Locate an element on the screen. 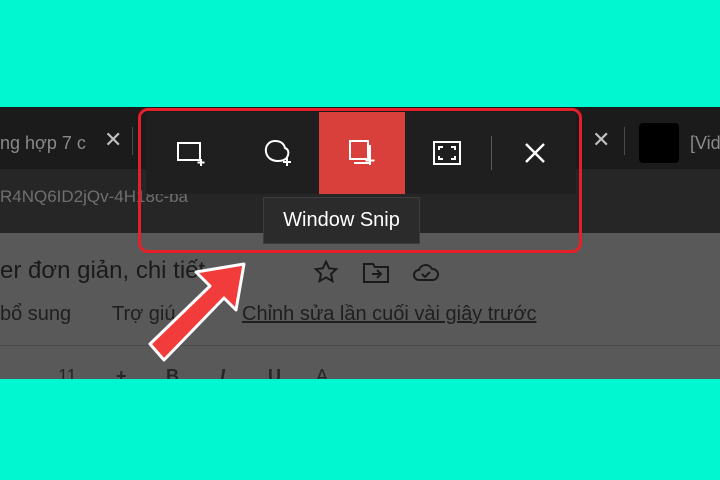  tooltip: Window Snip is located at coordinates (341, 220).